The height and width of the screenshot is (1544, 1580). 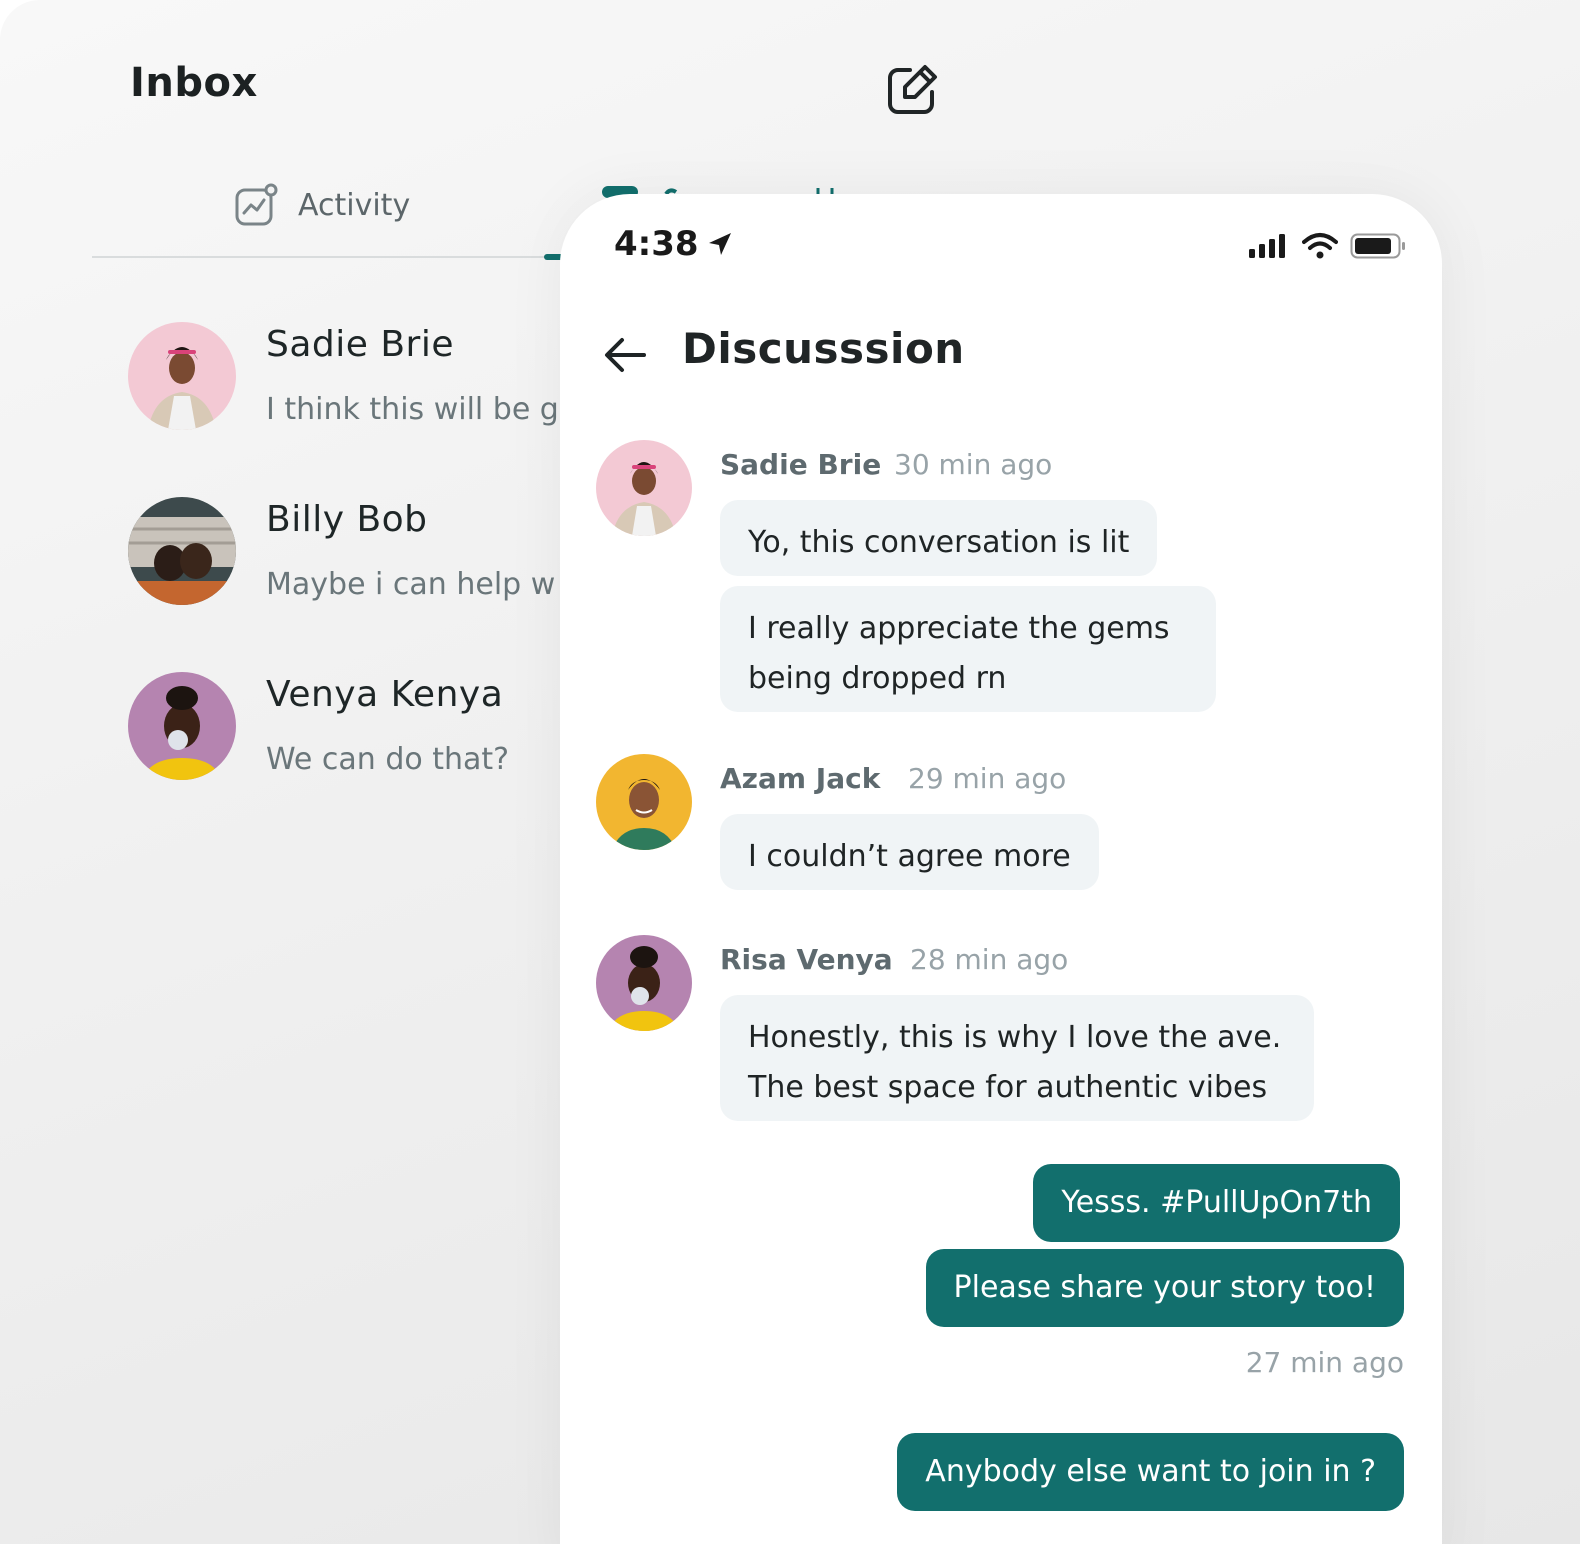 I want to click on compose-icon, so click(x=912, y=89).